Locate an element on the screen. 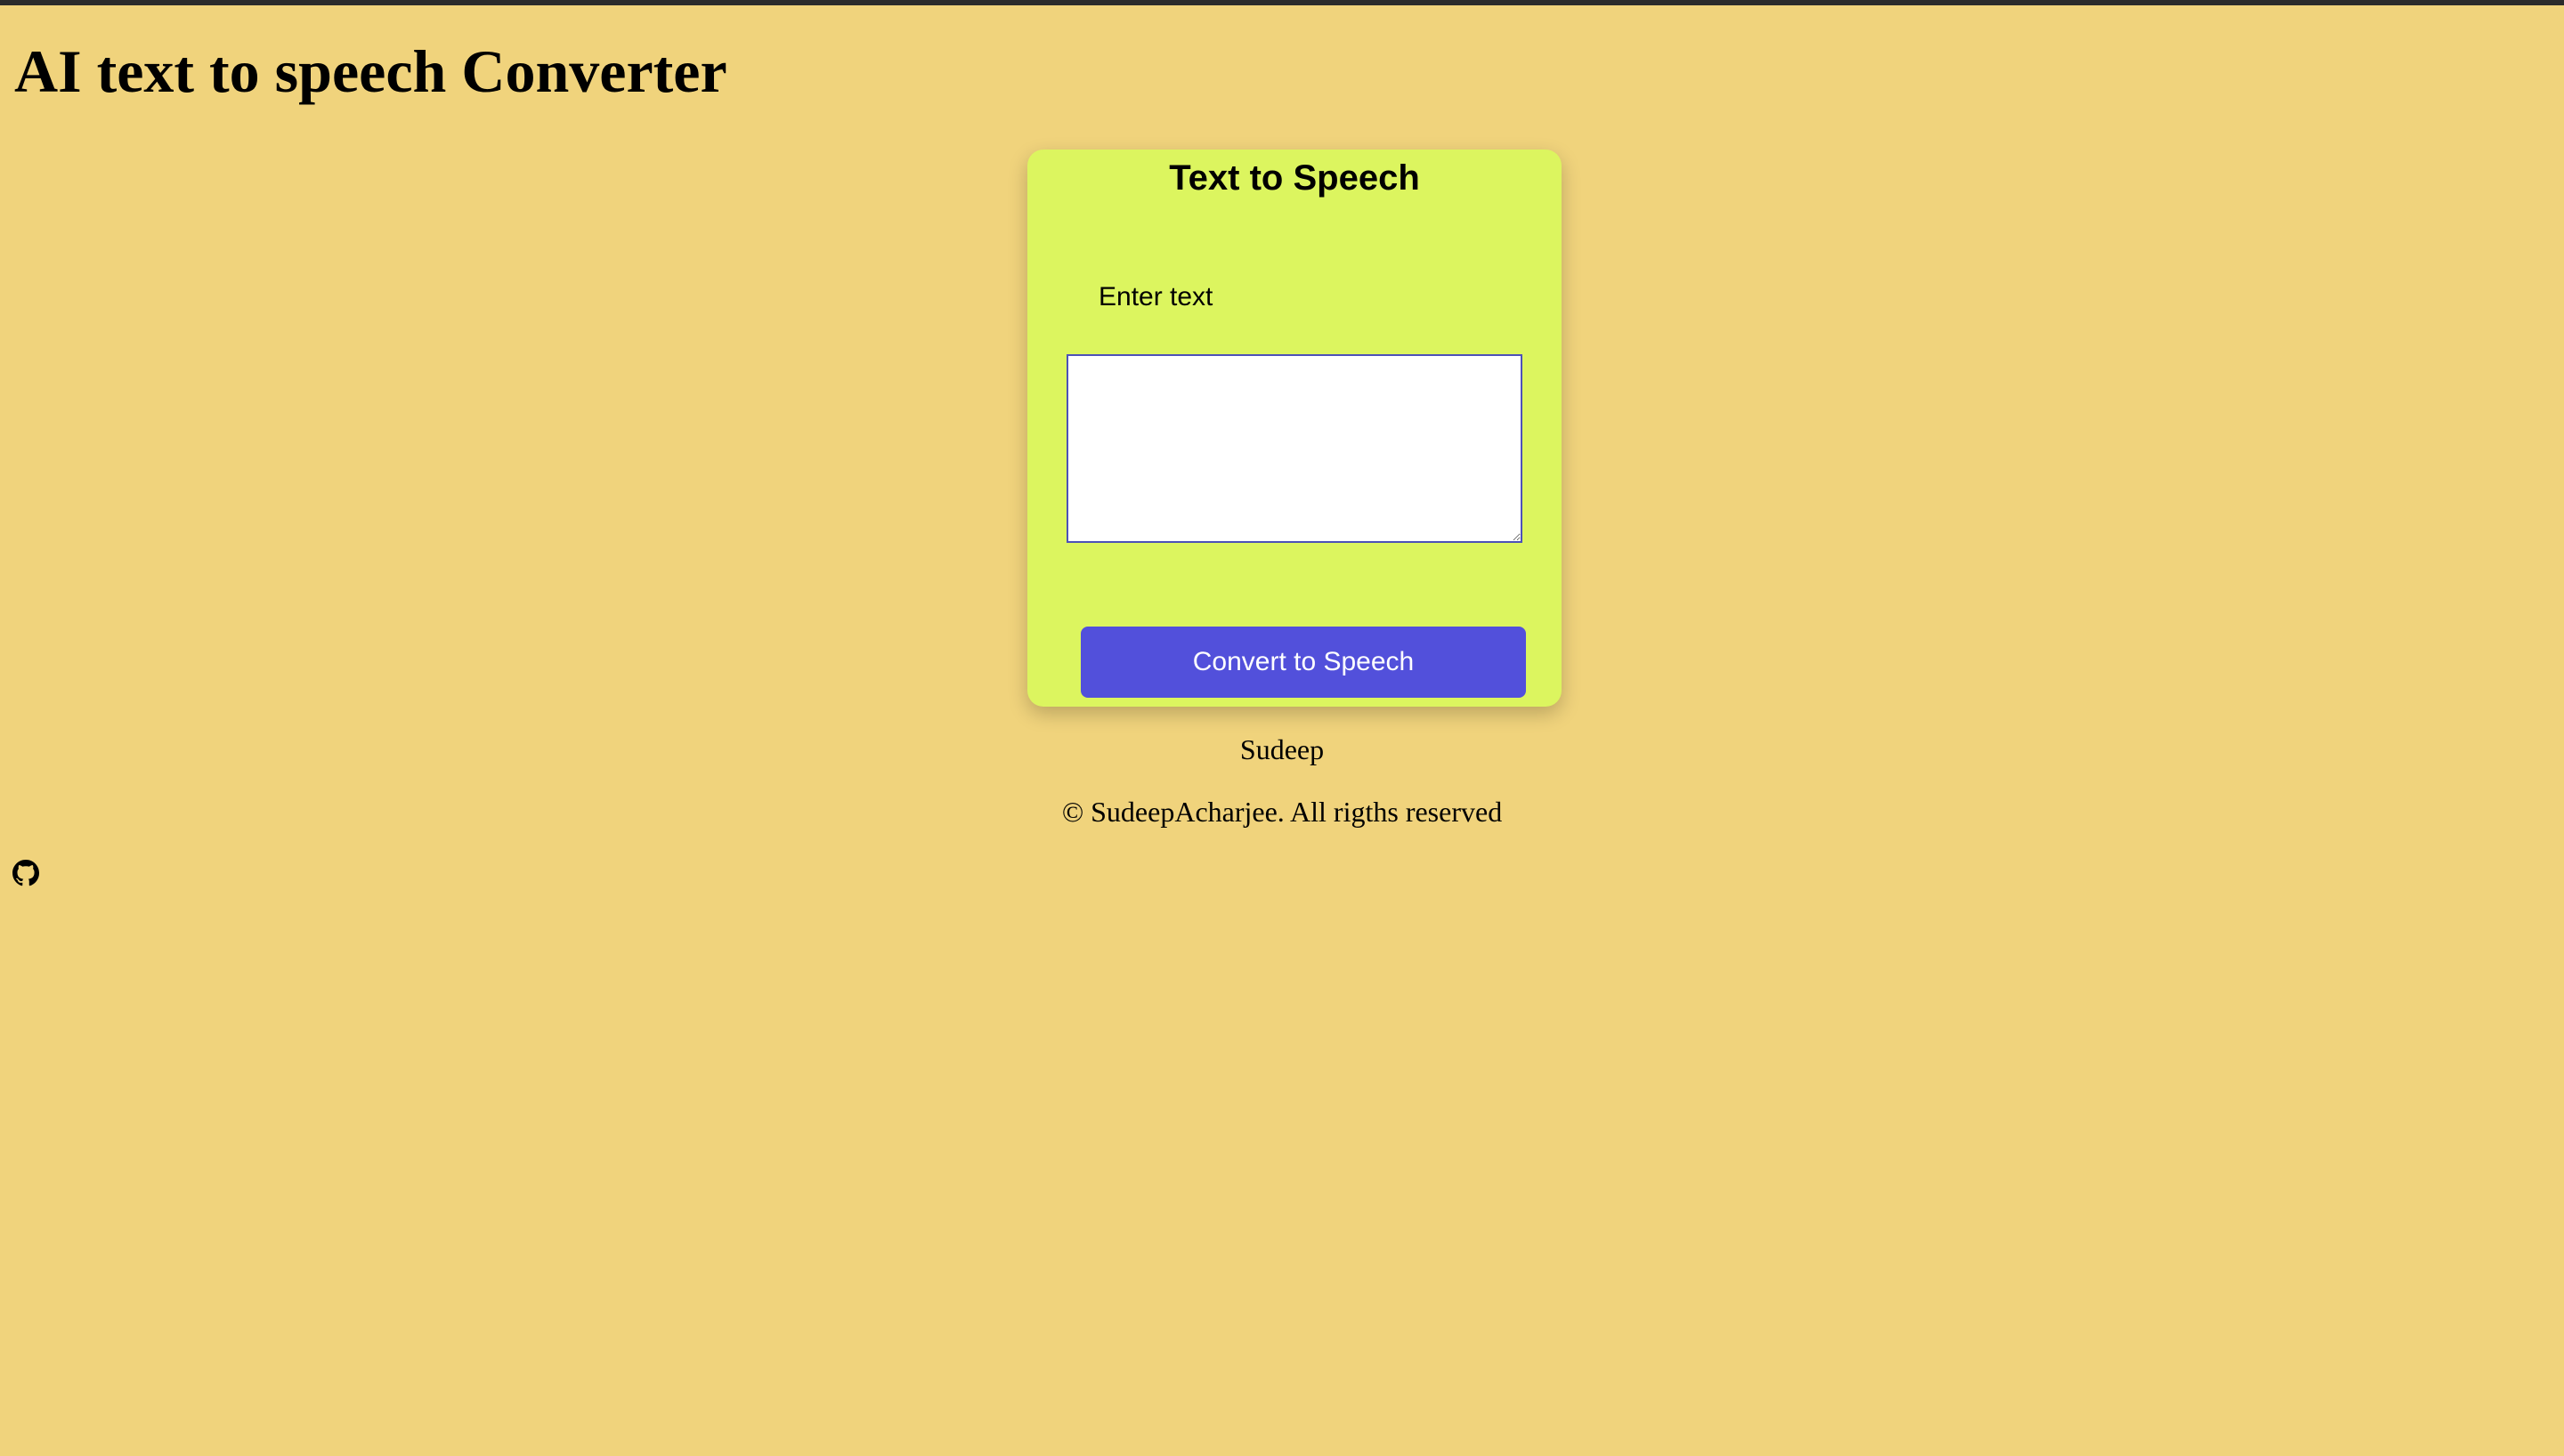  github-icon is located at coordinates (25, 873).